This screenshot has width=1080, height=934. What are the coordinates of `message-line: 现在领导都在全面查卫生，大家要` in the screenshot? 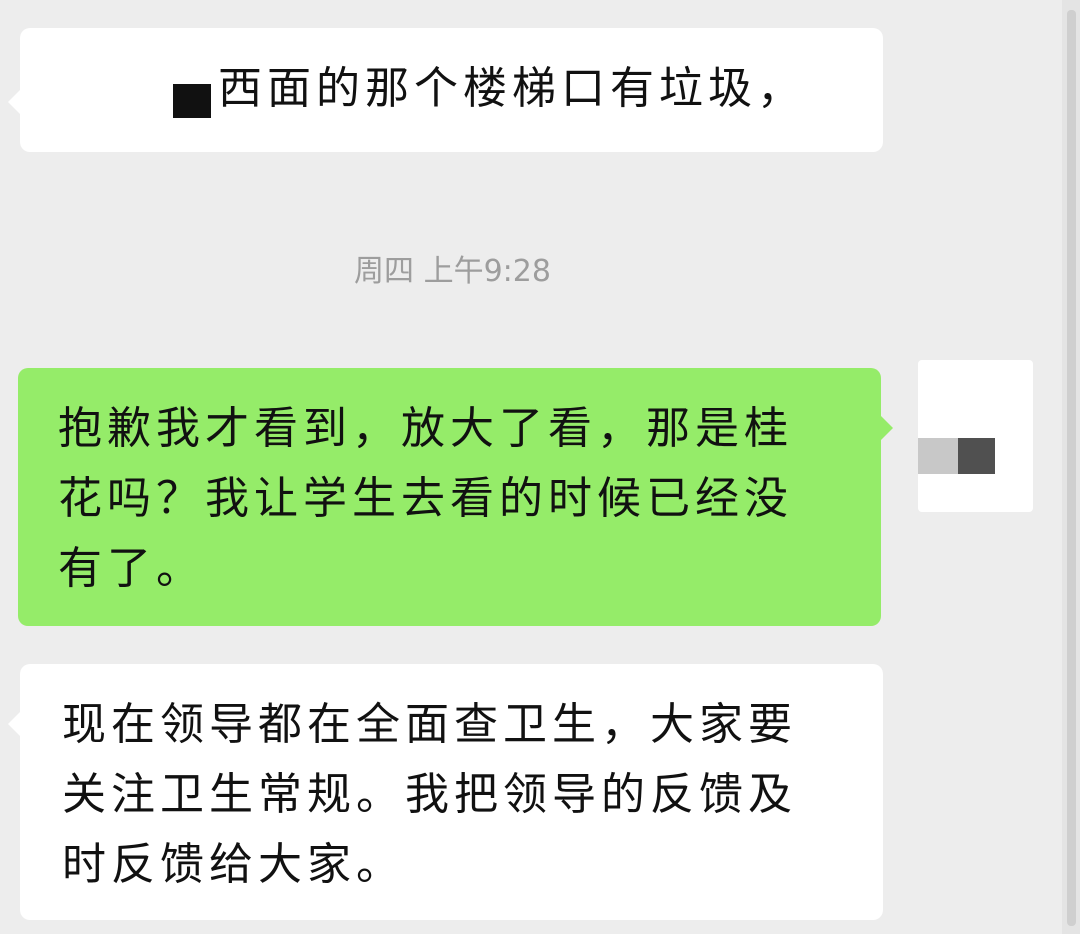 It's located at (429, 724).